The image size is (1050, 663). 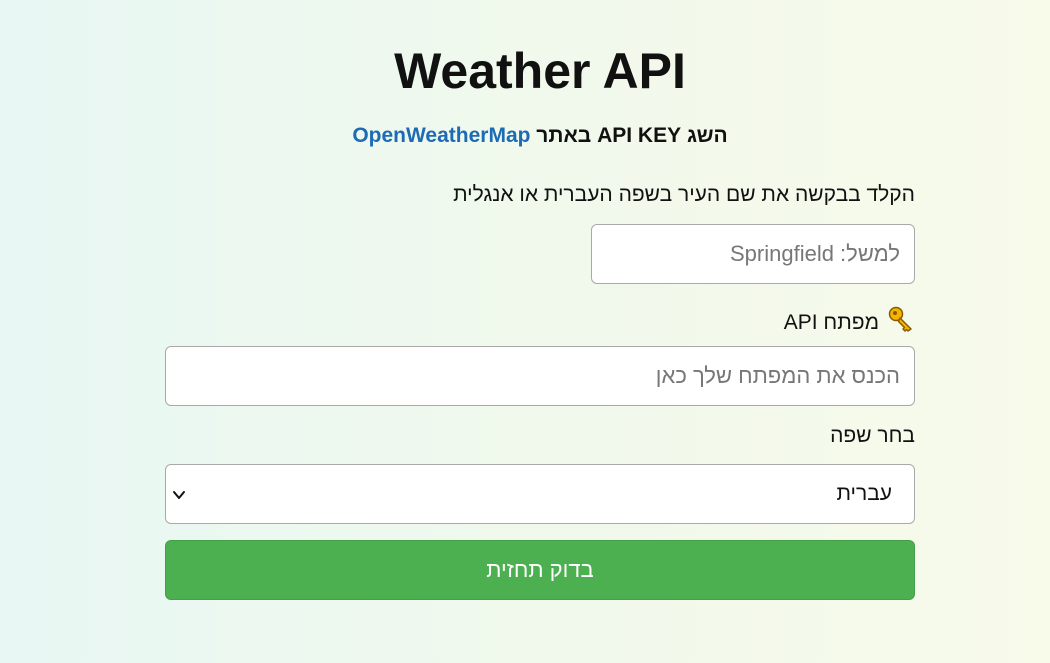 I want to click on subtitle-text: השג API KEY באתר, so click(x=629, y=135).